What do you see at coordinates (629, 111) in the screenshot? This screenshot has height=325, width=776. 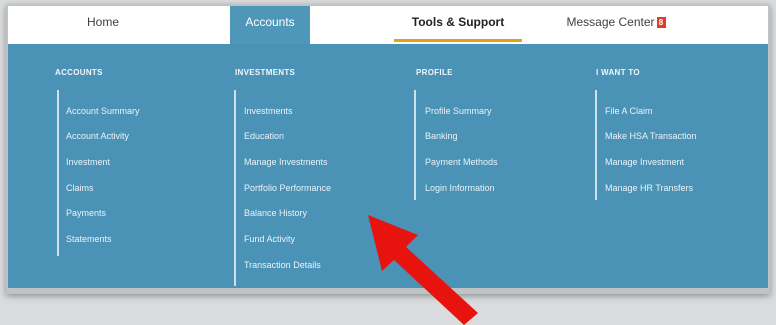 I see `menu-link-file-a-claim: File A Claim` at bounding box center [629, 111].